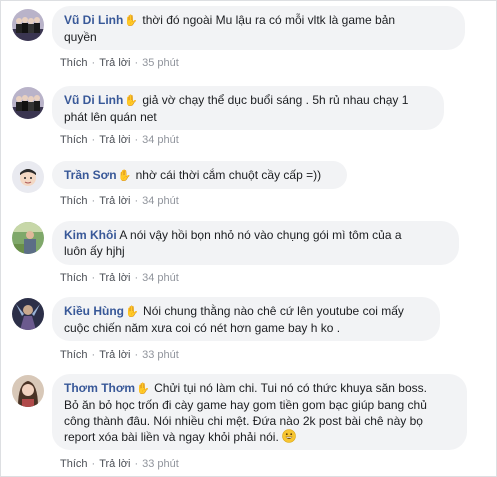 The width and height of the screenshot is (497, 477). What do you see at coordinates (28, 177) in the screenshot?
I see `cartoon-face-avatar` at bounding box center [28, 177].